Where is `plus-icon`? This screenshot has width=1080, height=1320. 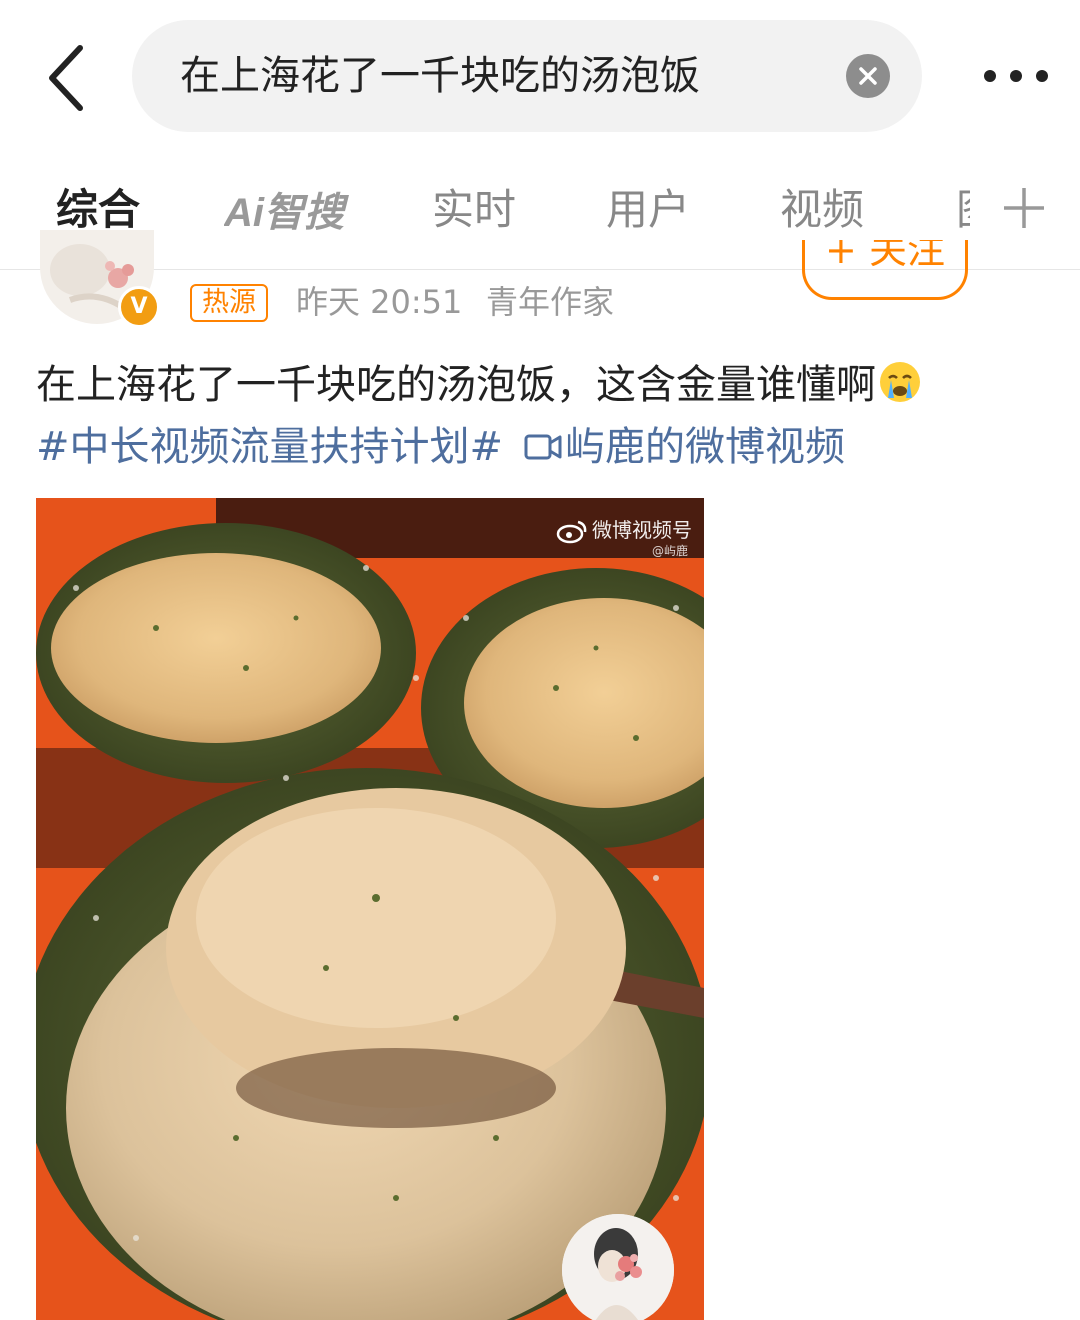 plus-icon is located at coordinates (1024, 208).